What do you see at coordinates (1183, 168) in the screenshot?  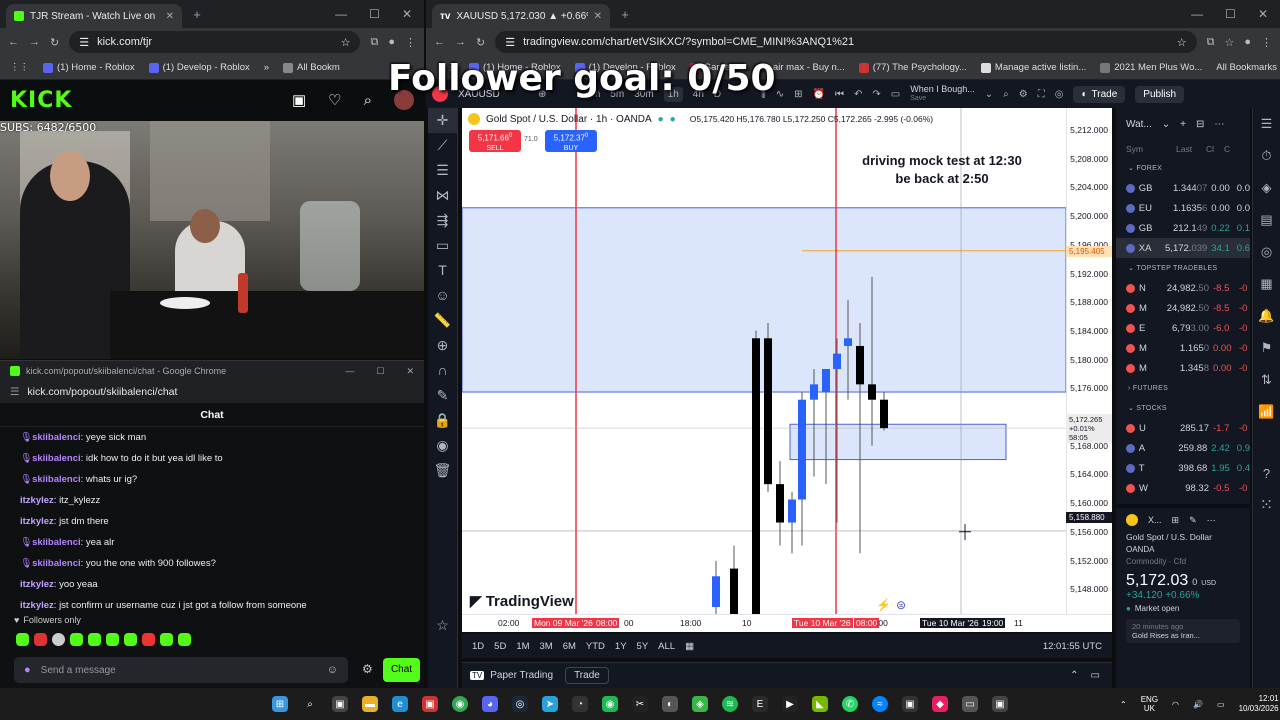 I see `section-forex: ⌄ FOREX` at bounding box center [1183, 168].